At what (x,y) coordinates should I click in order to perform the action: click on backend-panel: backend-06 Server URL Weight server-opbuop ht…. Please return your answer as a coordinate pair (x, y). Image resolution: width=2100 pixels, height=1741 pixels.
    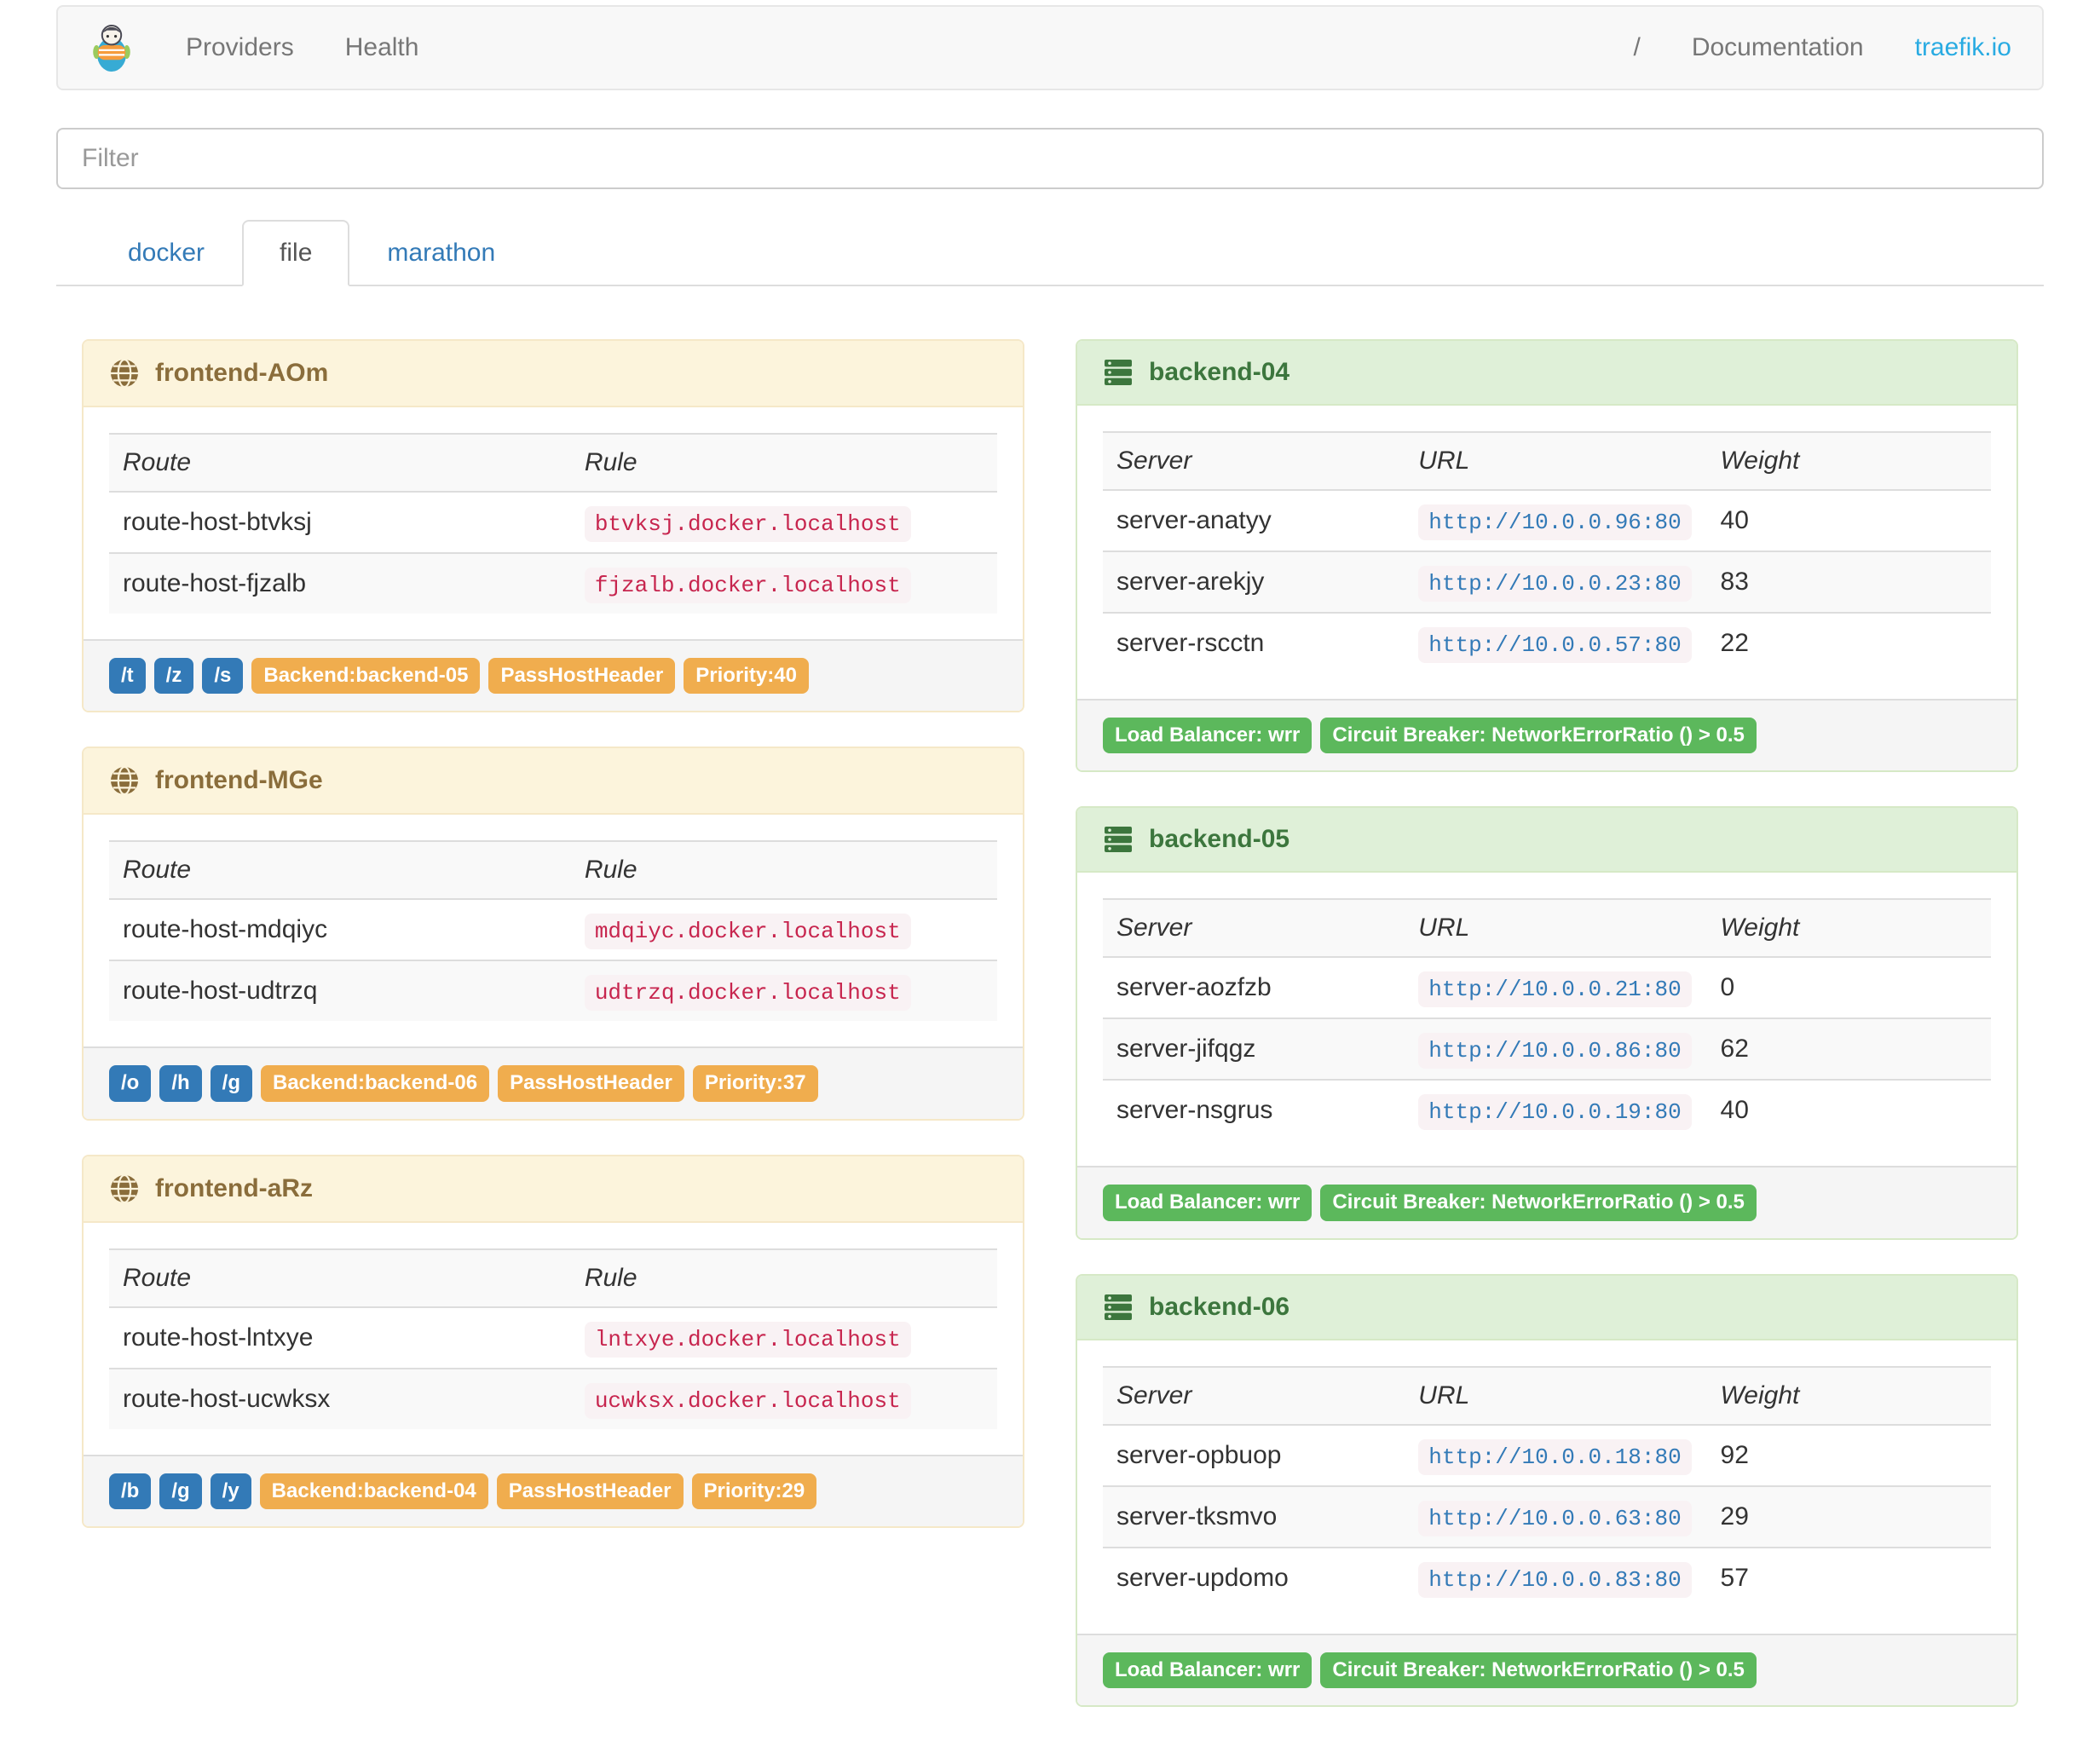
    Looking at the image, I should click on (1547, 1490).